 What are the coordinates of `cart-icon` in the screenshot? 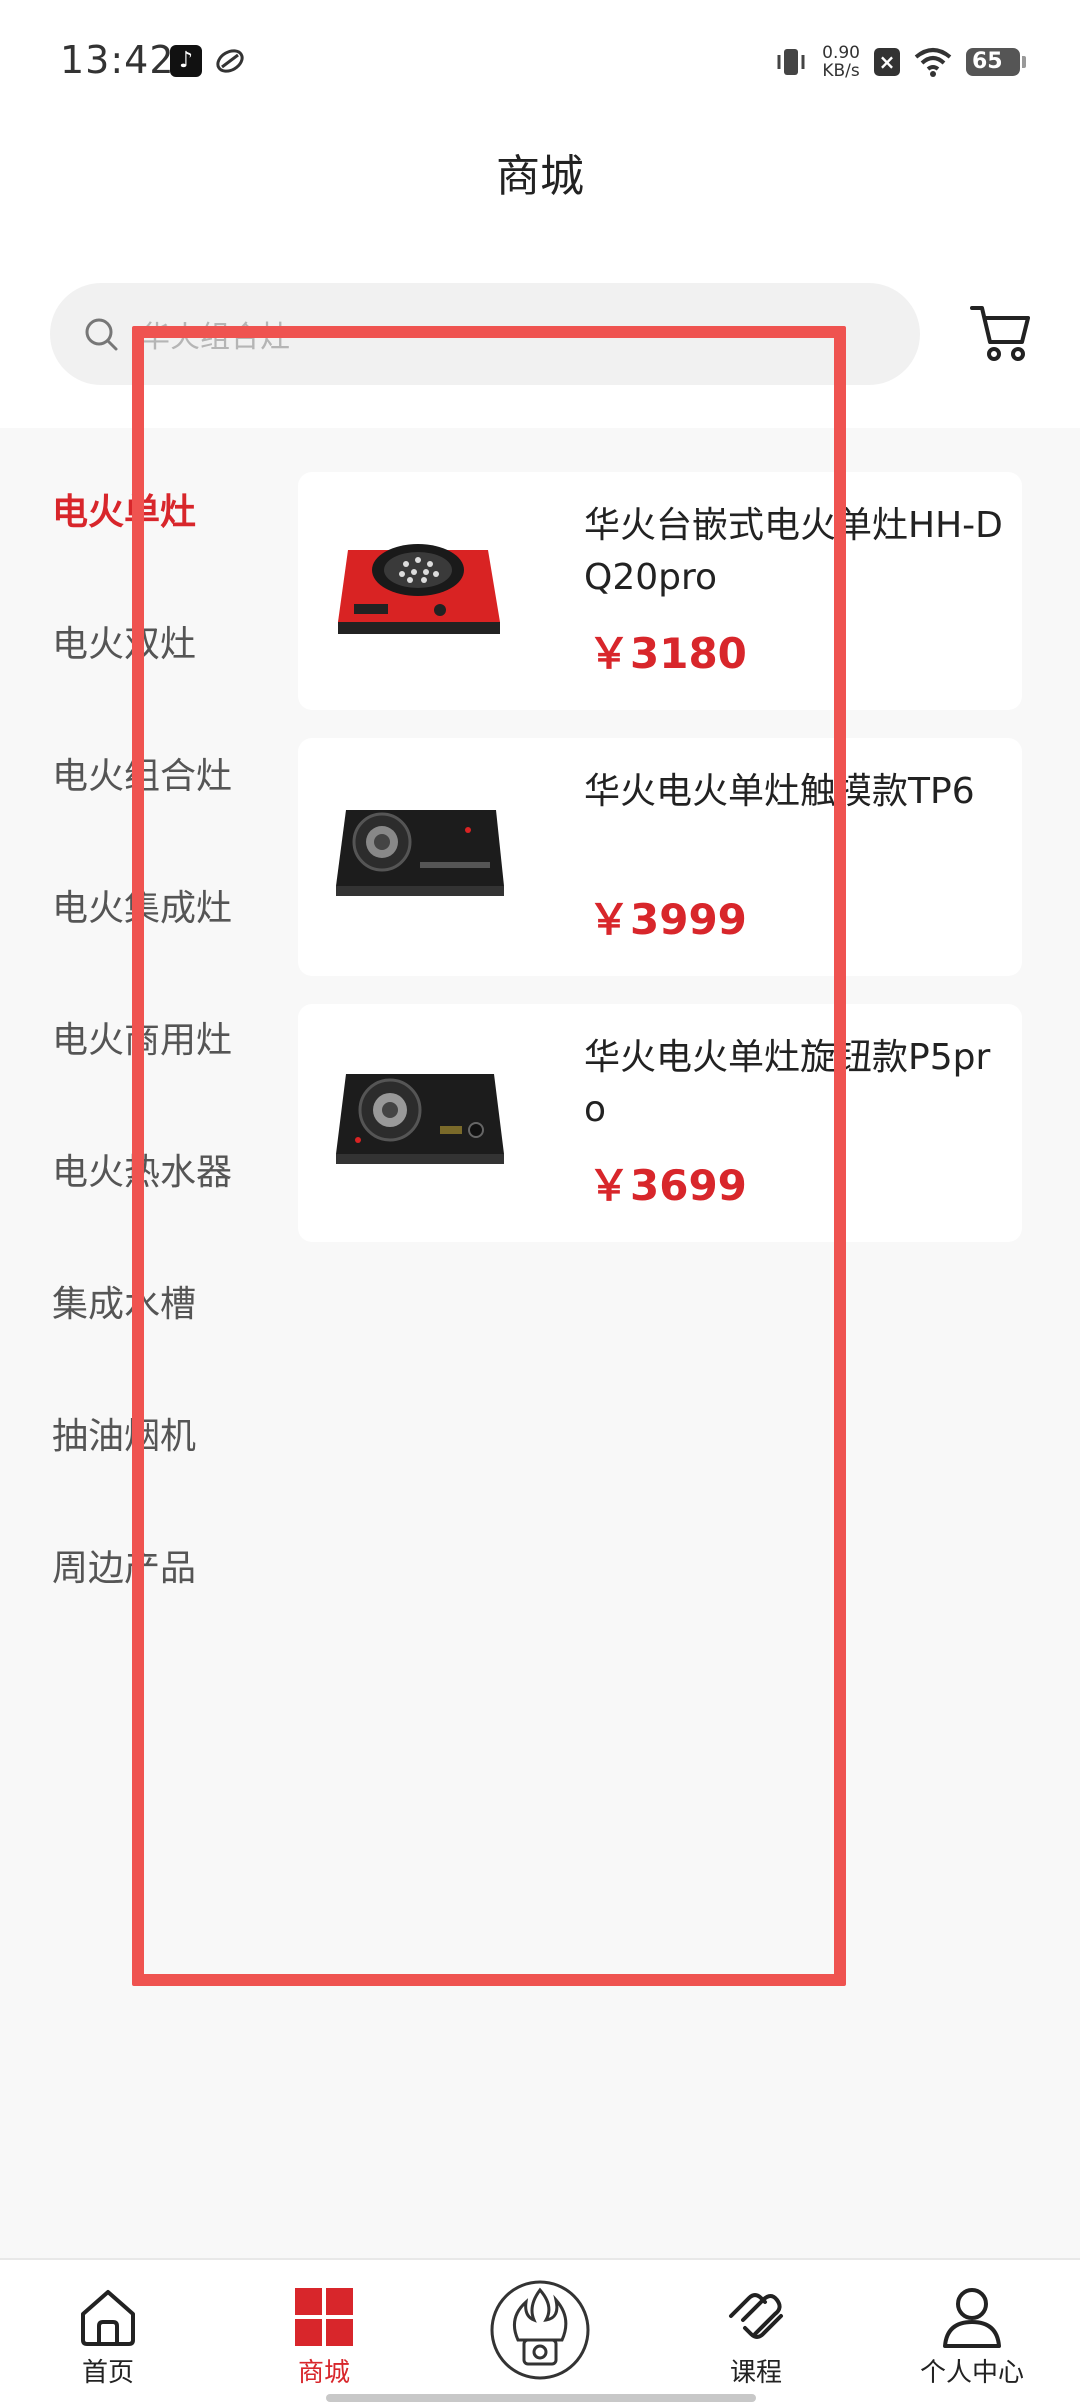 It's located at (1001, 333).